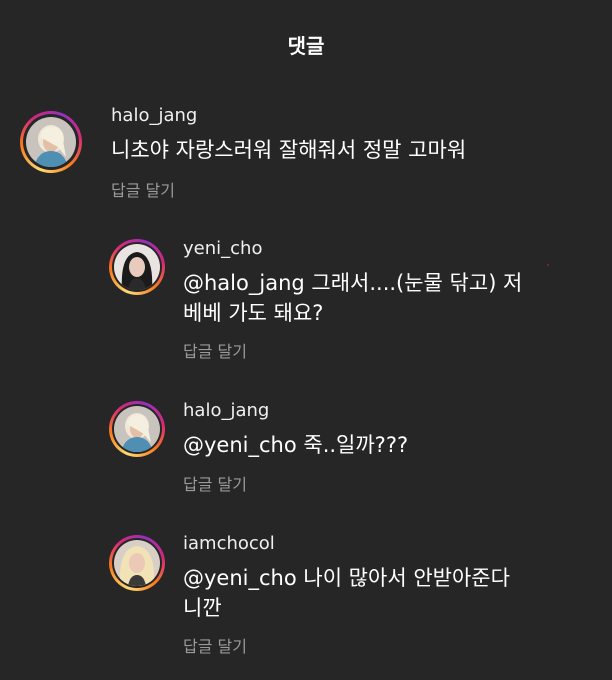  I want to click on comment-username: iamchocol, so click(229, 543).